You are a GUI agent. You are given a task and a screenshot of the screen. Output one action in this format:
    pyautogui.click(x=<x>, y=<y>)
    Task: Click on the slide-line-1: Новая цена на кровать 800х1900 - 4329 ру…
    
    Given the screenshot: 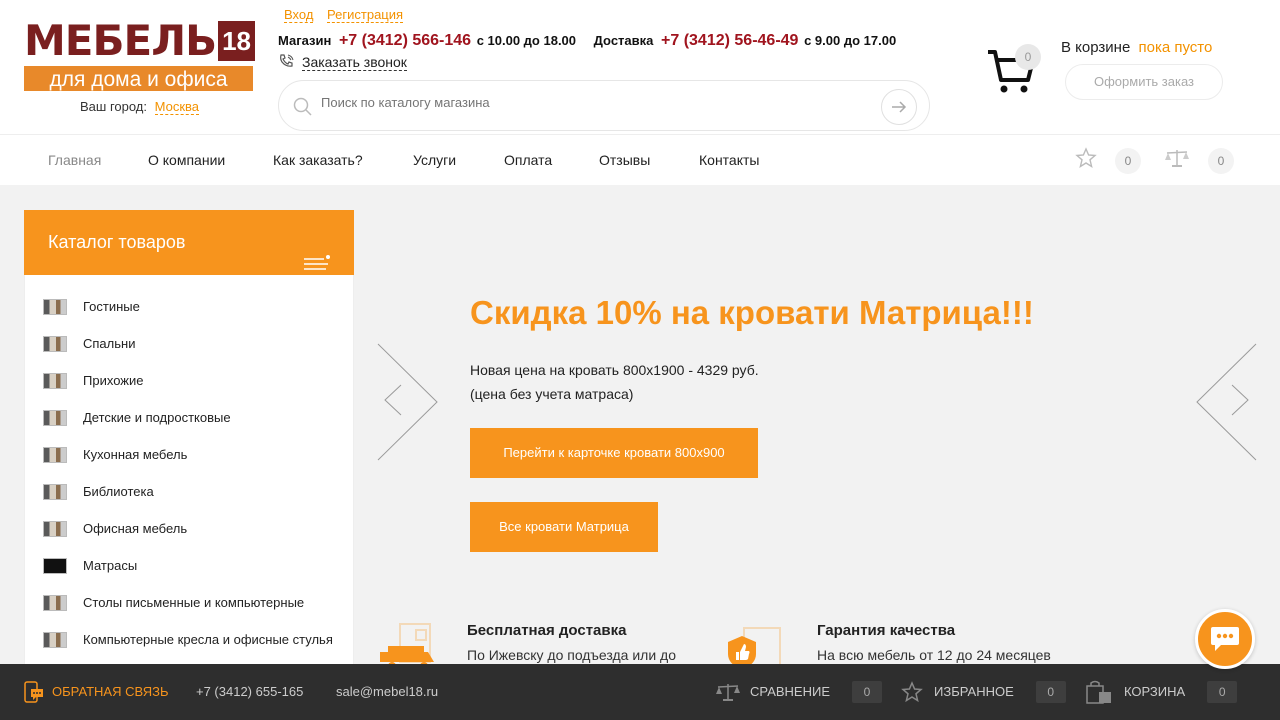 What is the action you would take?
    pyautogui.click(x=614, y=370)
    